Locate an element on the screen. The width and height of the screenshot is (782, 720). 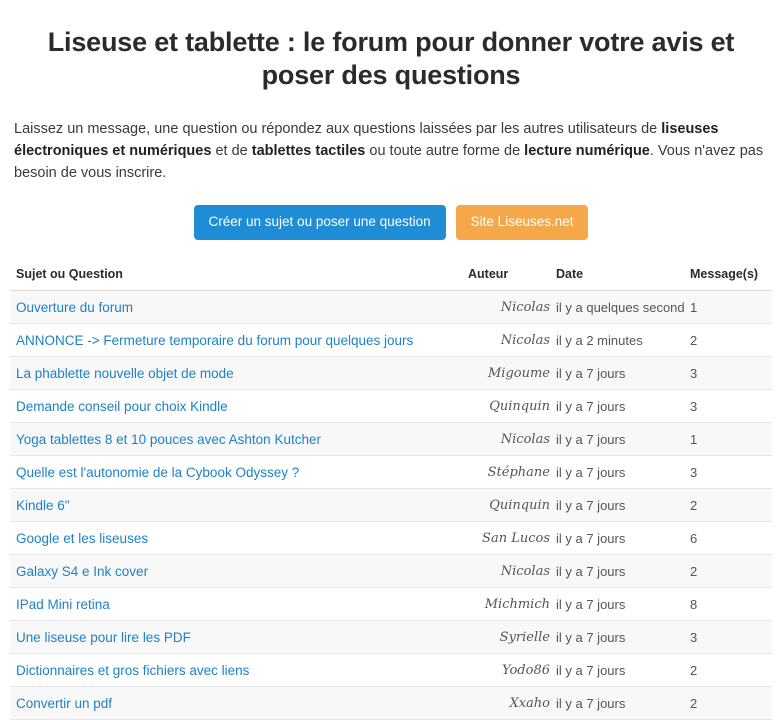
cell-author: Migoume is located at coordinates (506, 373).